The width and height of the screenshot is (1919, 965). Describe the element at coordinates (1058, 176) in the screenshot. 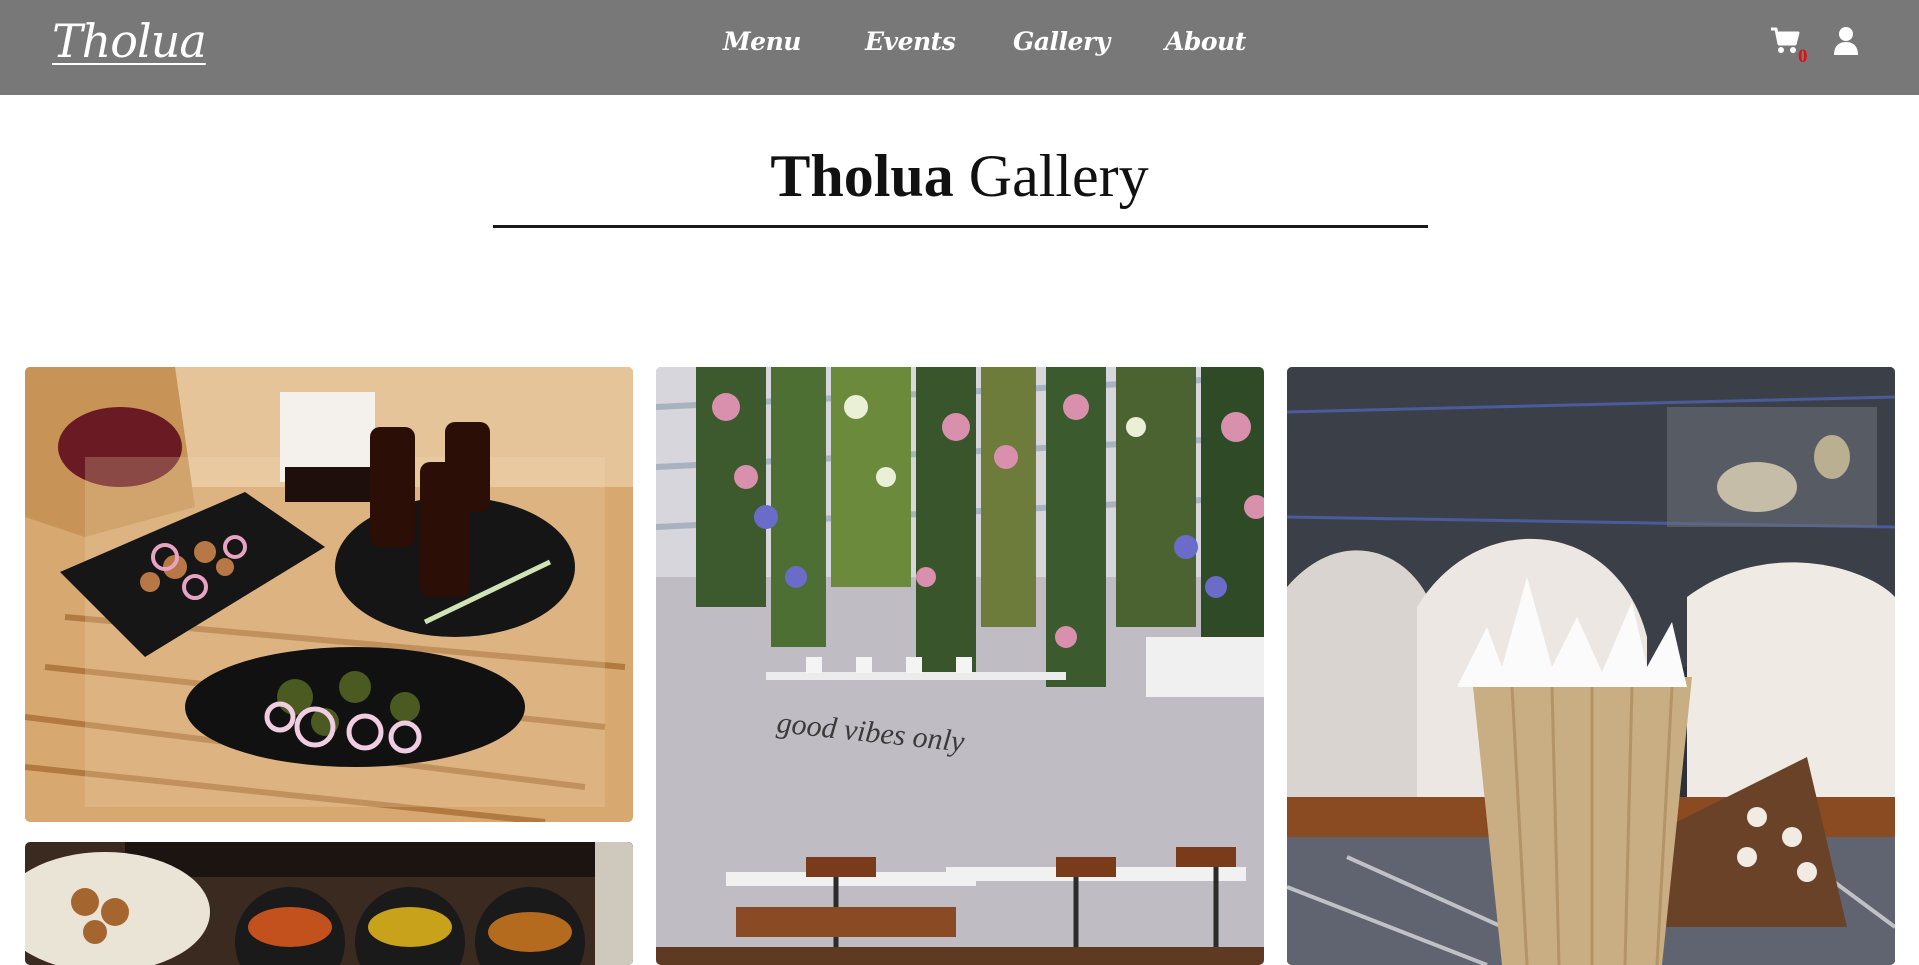

I see `page-title-rest: Gallery` at that location.